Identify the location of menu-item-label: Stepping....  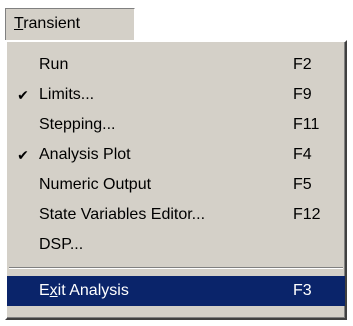
(77, 124).